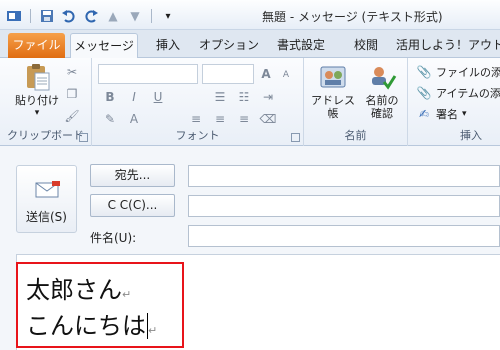  Describe the element at coordinates (113, 238) in the screenshot. I see `subject-label: 件名(U):` at that location.